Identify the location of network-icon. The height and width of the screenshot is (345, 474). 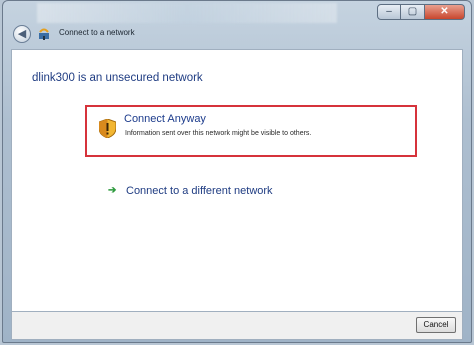
(44, 34).